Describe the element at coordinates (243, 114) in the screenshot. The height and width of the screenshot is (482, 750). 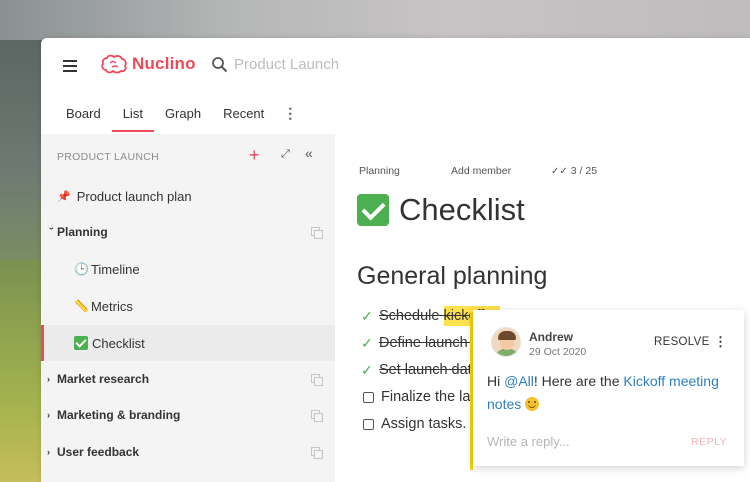
I see `tab-recent: Recent` at that location.